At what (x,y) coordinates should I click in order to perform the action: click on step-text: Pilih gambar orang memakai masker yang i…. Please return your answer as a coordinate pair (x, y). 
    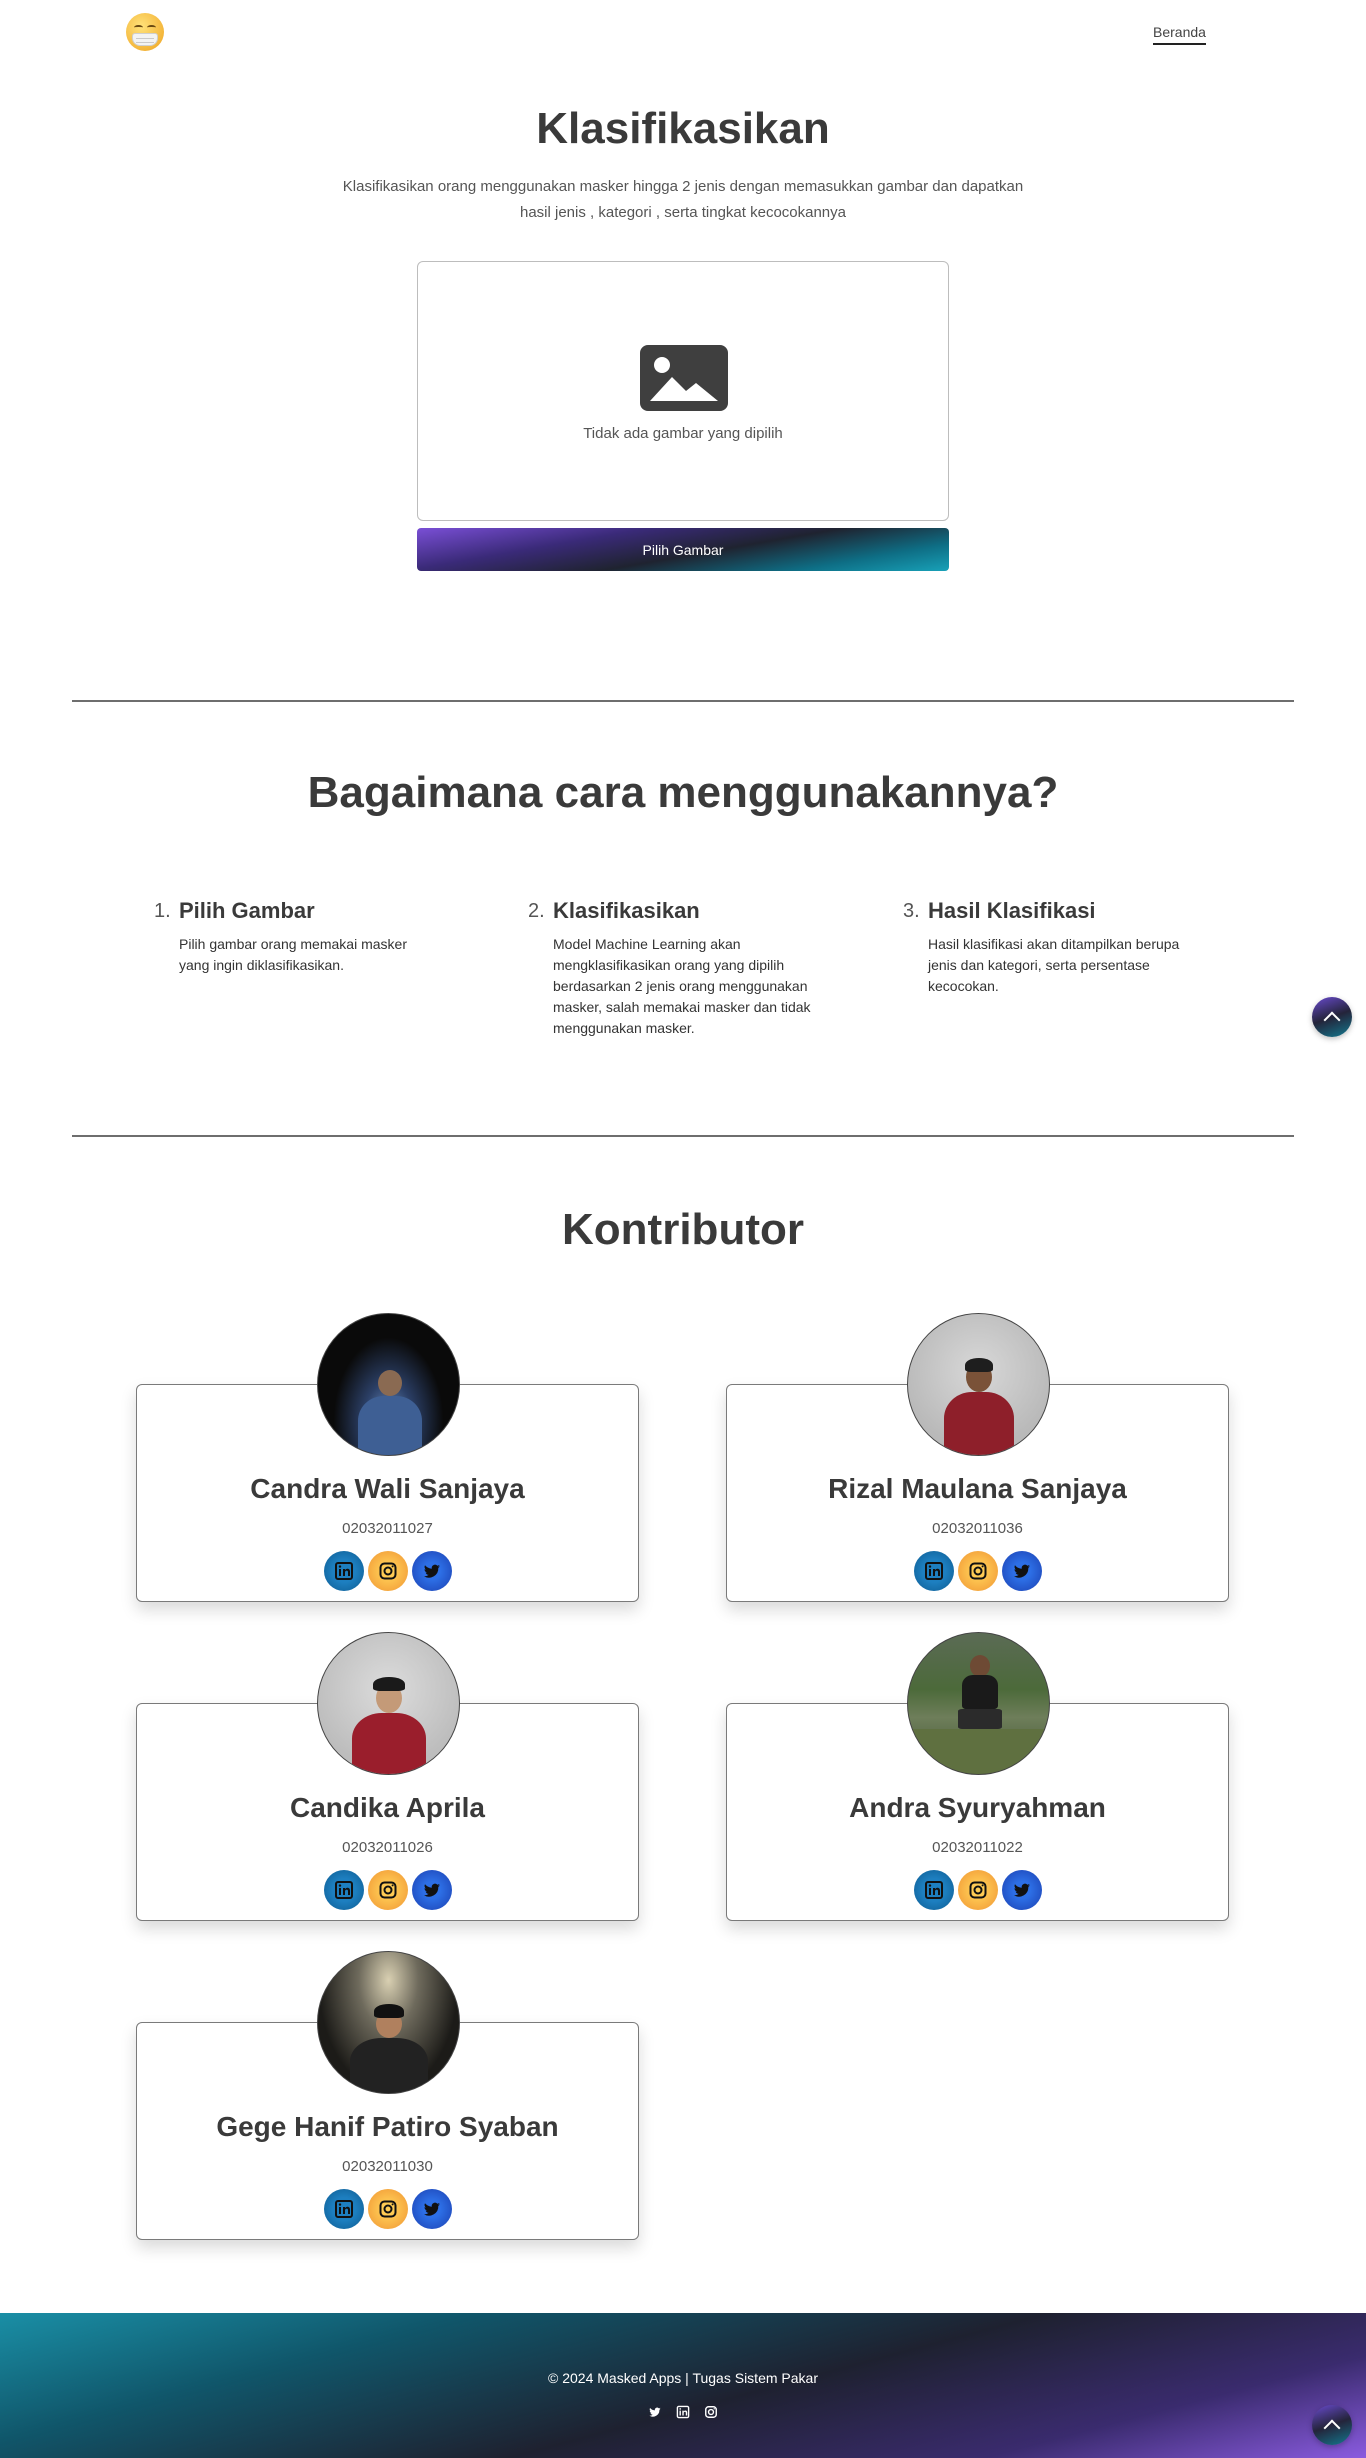
    Looking at the image, I should click on (293, 954).